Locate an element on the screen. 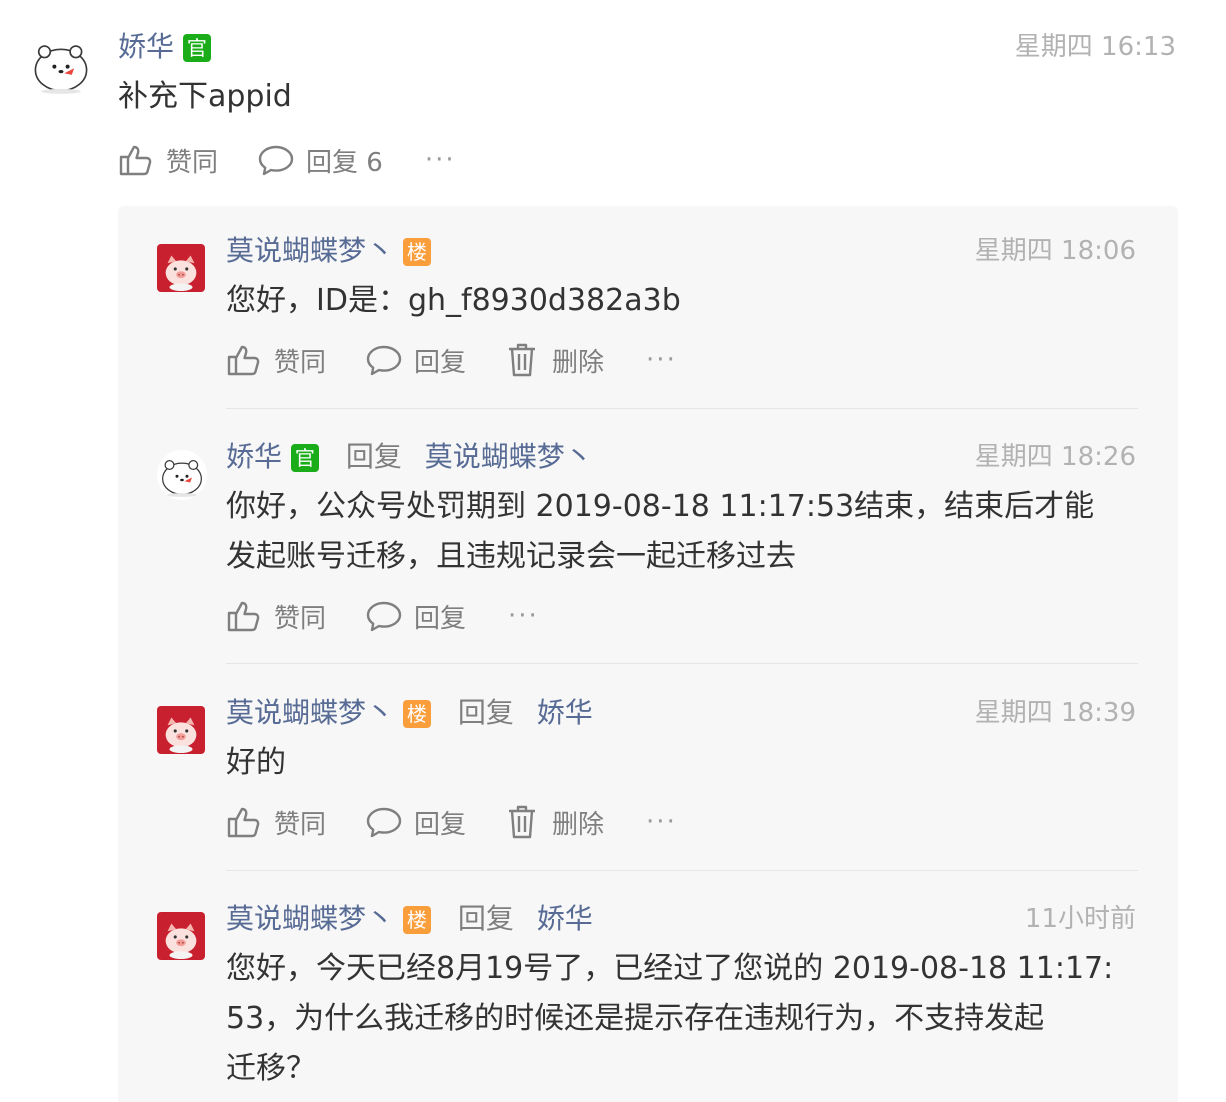 The image size is (1226, 1102). comment-time: 星期四 16:13 is located at coordinates (1095, 47).